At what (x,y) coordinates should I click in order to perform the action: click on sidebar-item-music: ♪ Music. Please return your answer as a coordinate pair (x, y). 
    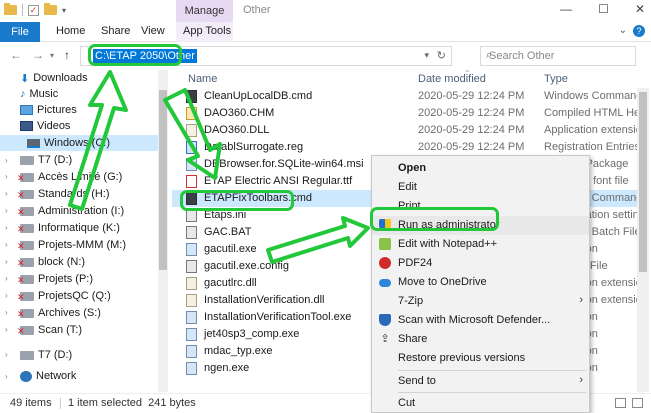
    Looking at the image, I should click on (39, 94).